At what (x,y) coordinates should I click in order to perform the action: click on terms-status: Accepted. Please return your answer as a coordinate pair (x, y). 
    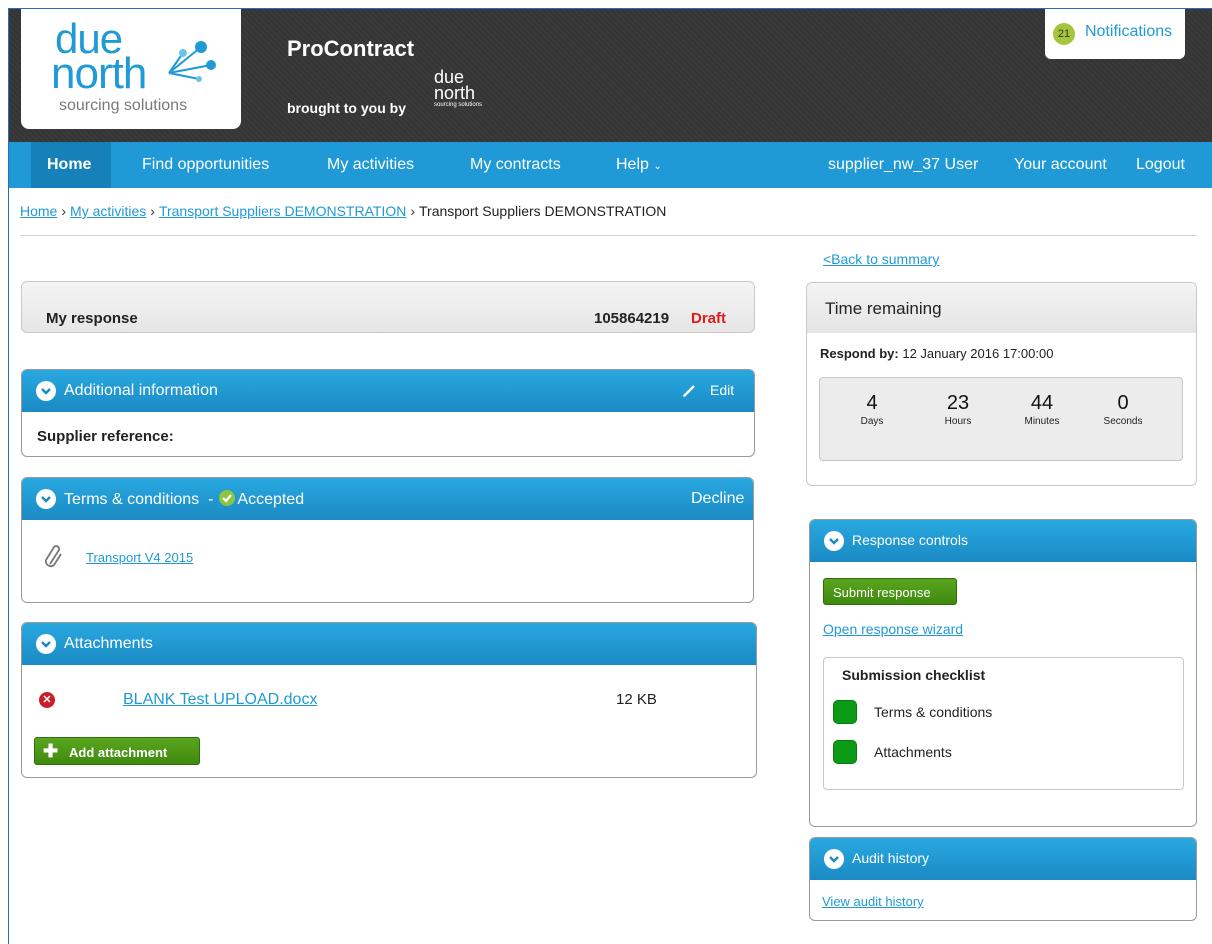
    Looking at the image, I should click on (271, 499).